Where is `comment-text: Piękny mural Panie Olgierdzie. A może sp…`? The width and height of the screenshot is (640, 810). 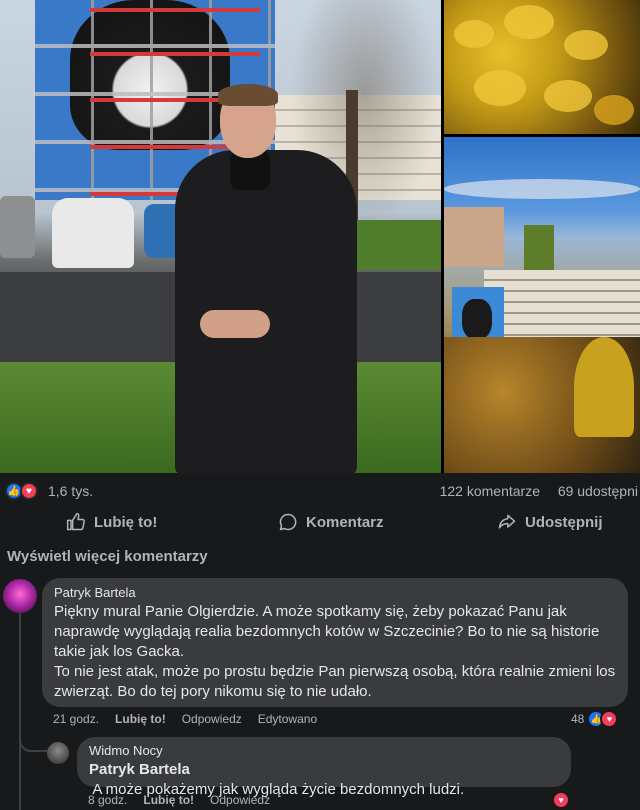
comment-text: Piękny mural Panie Olgierdzie. A może sp… is located at coordinates (335, 652).